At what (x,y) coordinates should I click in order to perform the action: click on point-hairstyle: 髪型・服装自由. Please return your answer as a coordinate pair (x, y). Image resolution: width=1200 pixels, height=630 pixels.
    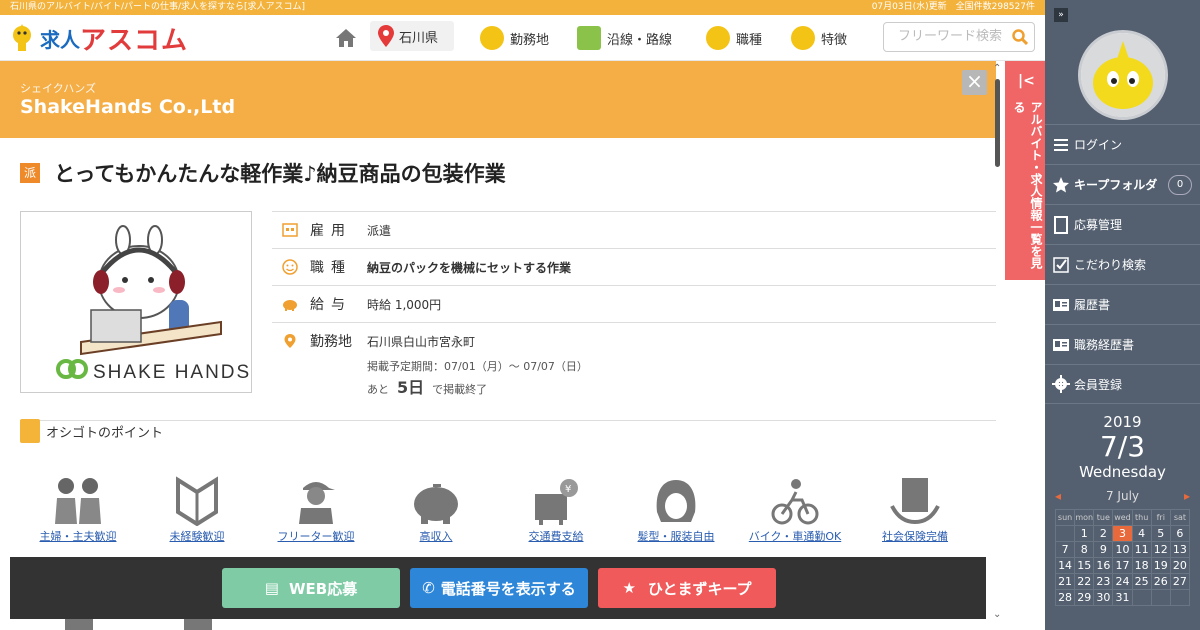
    Looking at the image, I should click on (676, 510).